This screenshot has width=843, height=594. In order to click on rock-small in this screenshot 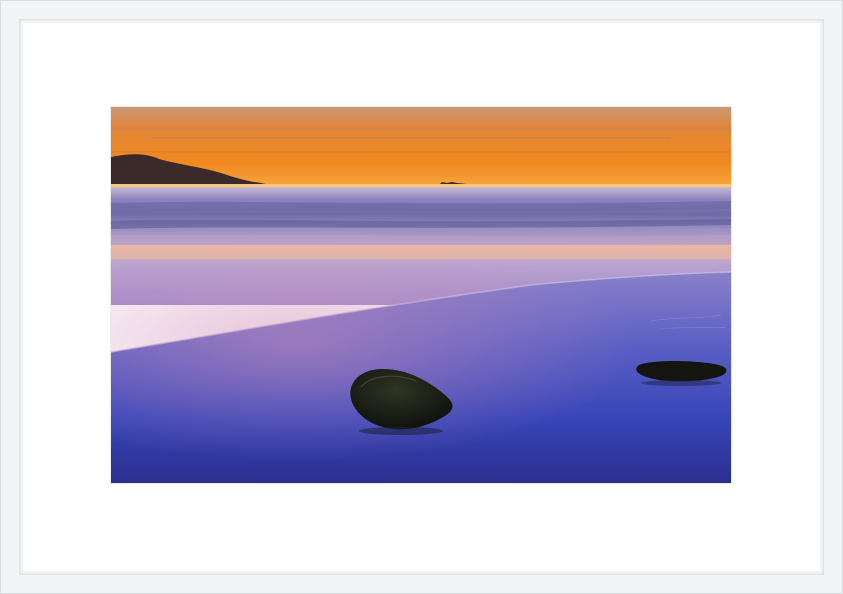, I will do `click(681, 373)`.